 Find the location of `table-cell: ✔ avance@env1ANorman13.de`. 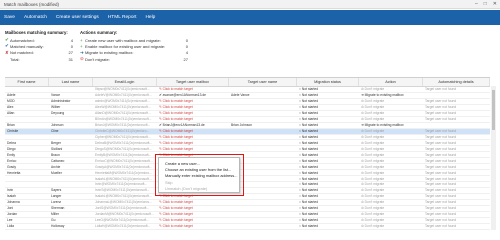

table-cell: ✔ avance@env1ANorman13.de is located at coordinates (193, 95).